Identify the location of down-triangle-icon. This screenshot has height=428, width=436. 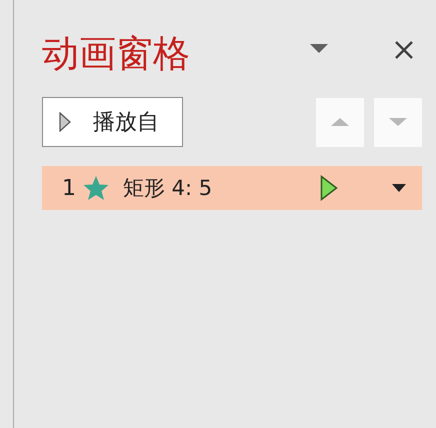
(398, 122).